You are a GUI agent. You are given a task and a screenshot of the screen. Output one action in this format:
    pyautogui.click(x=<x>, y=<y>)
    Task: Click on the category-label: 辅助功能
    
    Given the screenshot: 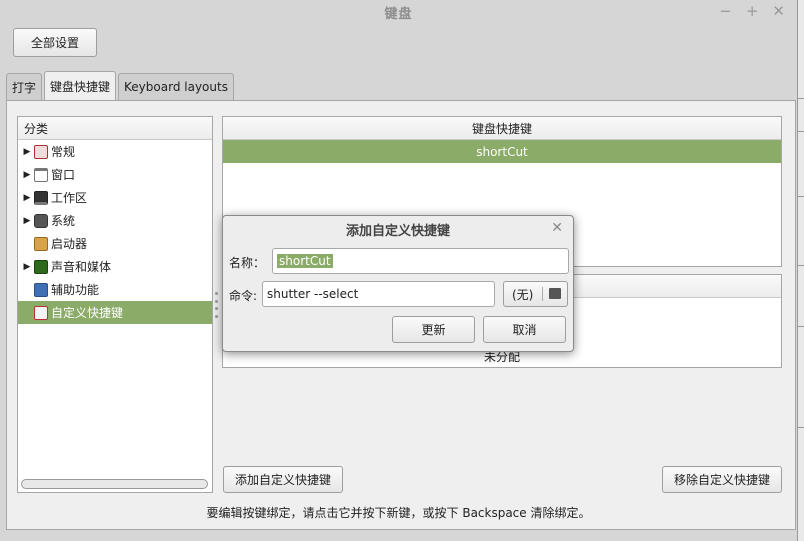 What is the action you would take?
    pyautogui.click(x=75, y=290)
    